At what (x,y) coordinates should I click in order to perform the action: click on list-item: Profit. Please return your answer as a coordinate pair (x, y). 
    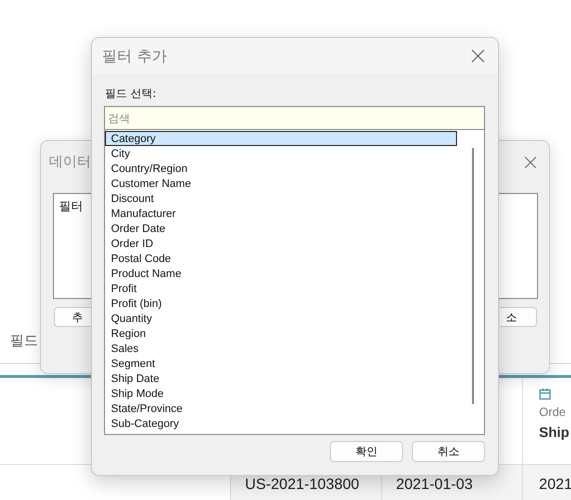
    Looking at the image, I should click on (281, 288).